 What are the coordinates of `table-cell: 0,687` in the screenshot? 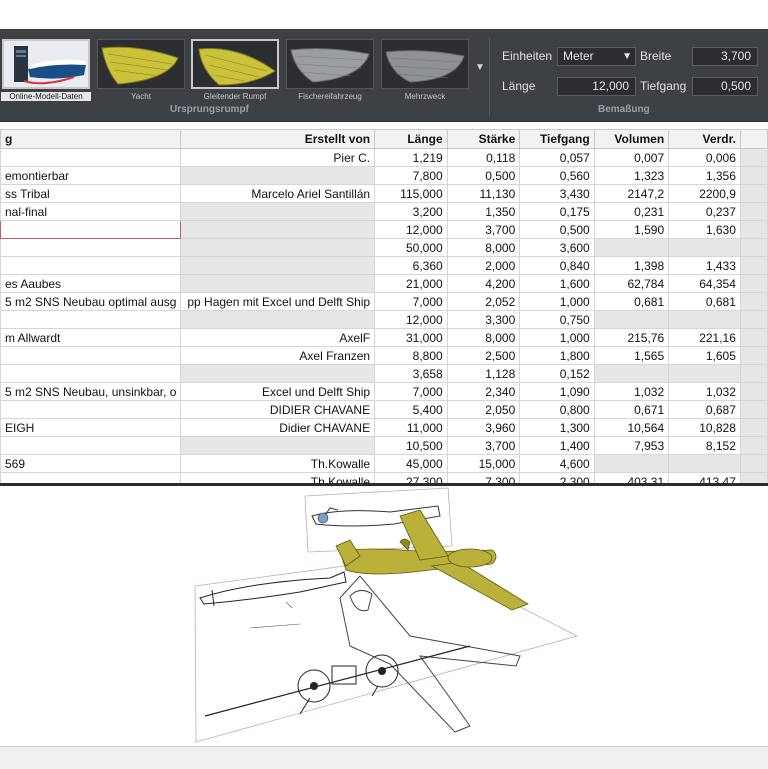 It's located at (704, 409).